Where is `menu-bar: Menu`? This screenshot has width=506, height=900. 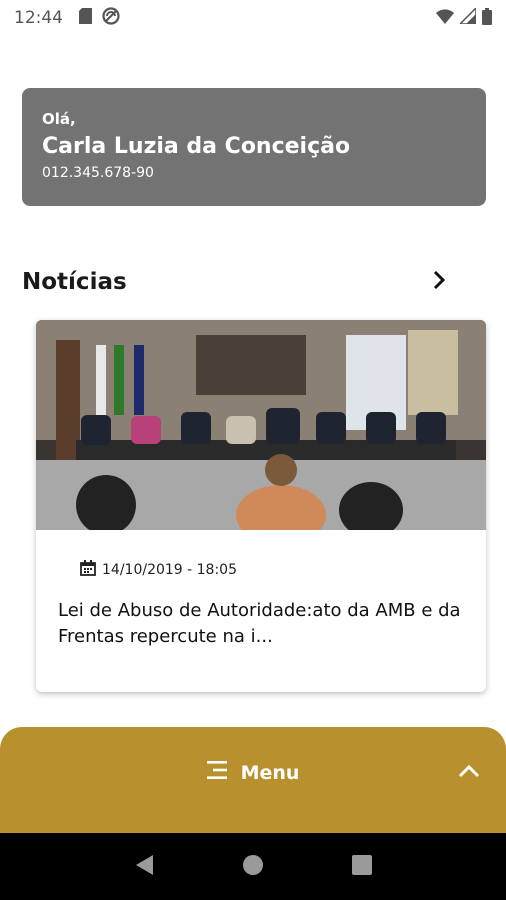 menu-bar: Menu is located at coordinates (253, 780).